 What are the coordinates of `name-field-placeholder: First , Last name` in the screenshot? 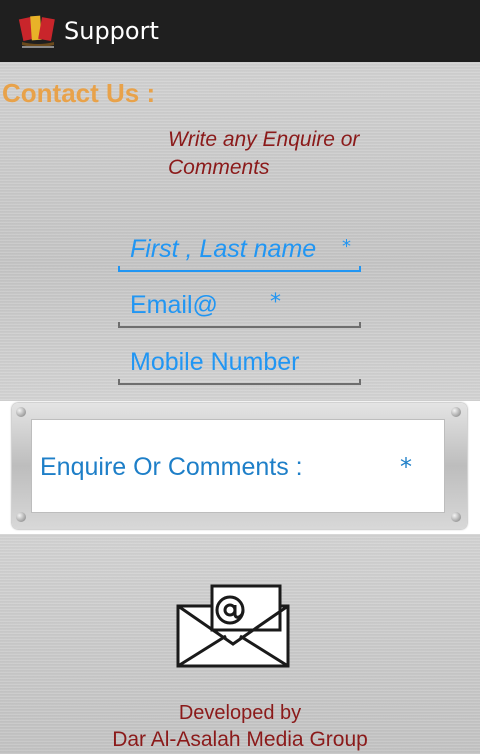 It's located at (223, 249).